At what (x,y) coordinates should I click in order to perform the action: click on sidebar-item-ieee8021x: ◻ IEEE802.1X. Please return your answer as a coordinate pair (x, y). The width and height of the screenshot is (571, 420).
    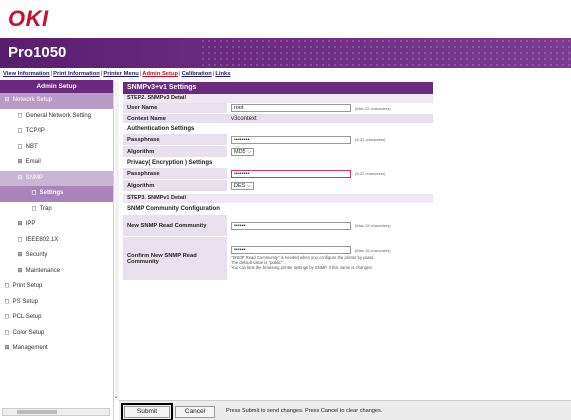
    Looking at the image, I should click on (56, 241).